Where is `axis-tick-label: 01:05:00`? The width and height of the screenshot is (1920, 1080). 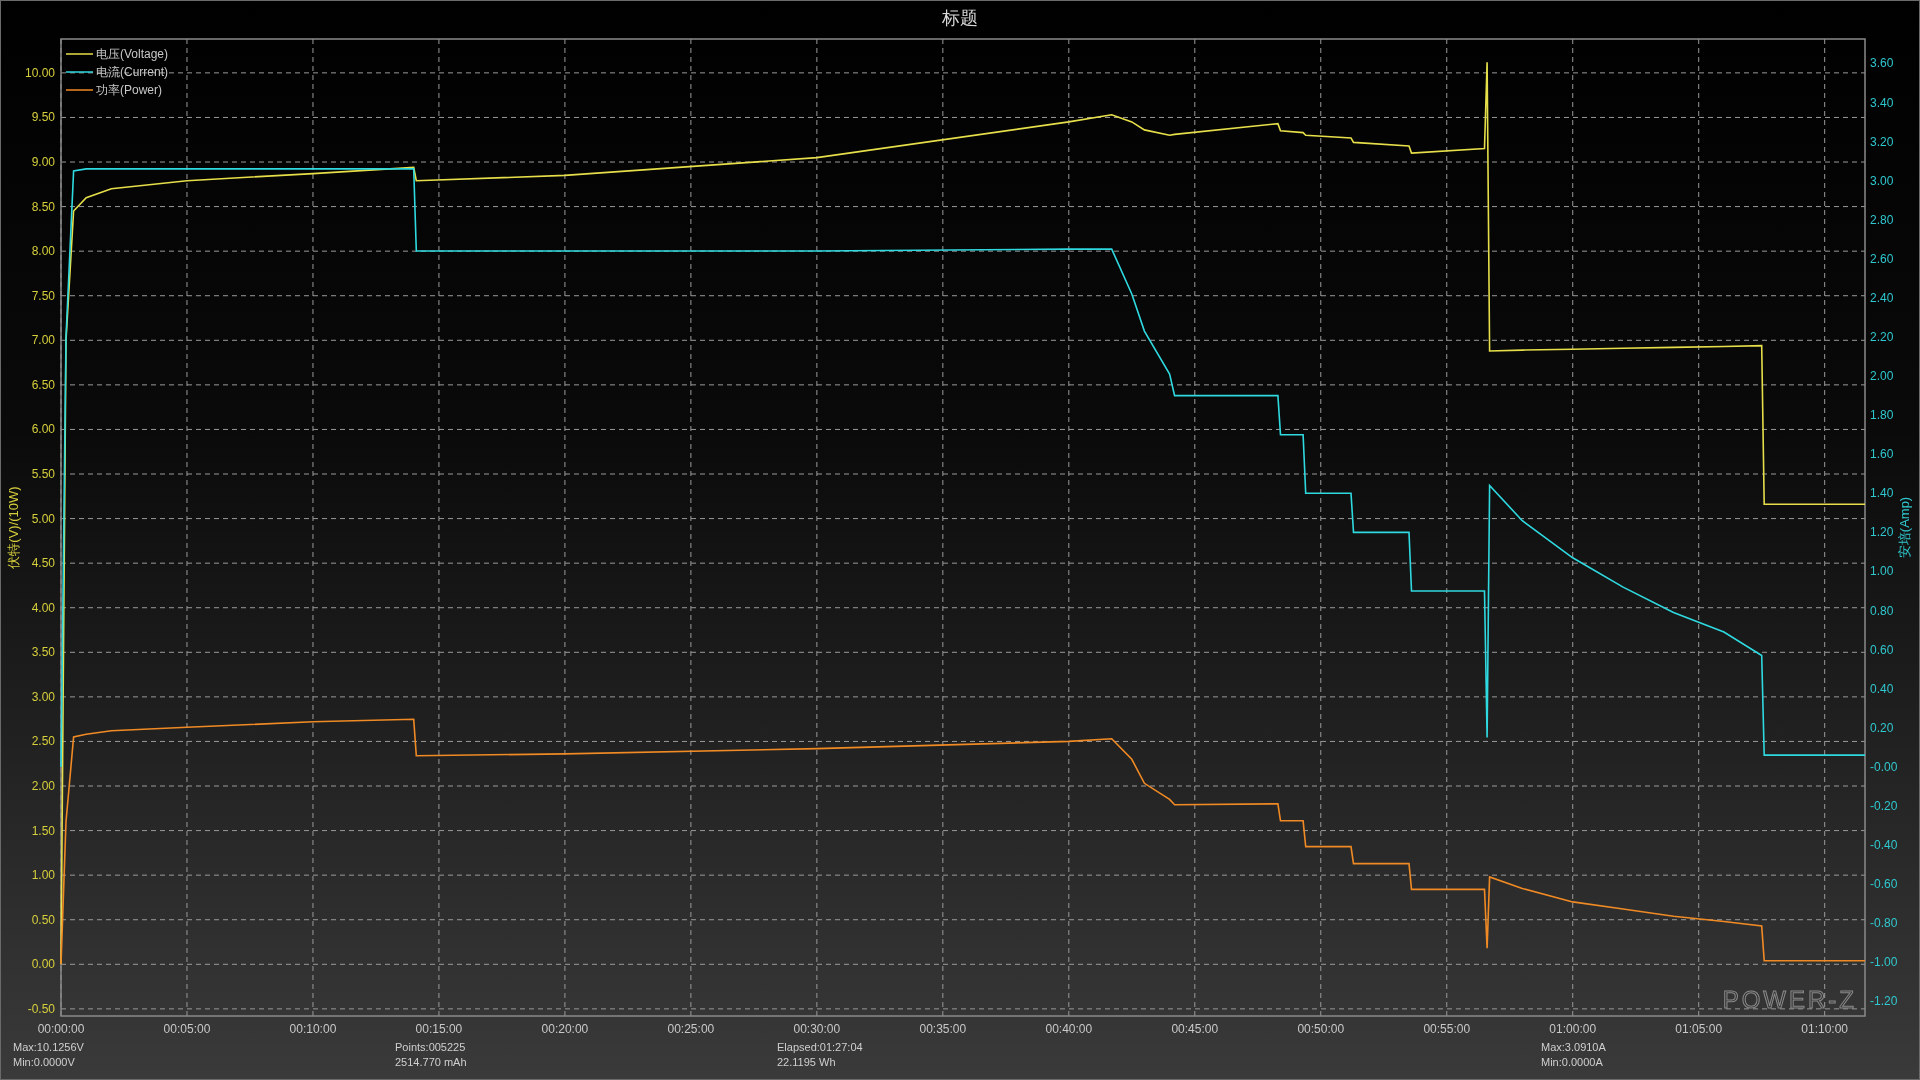
axis-tick-label: 01:05:00 is located at coordinates (1699, 1029).